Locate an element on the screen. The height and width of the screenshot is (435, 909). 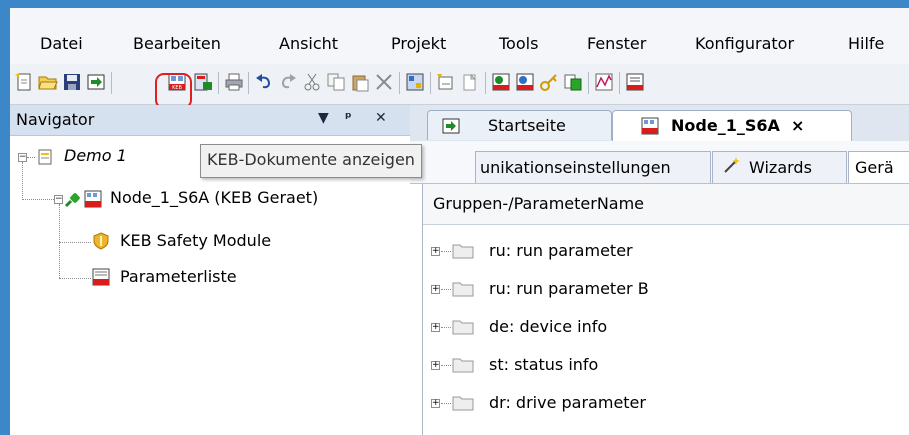
tab-label: Startseite is located at coordinates (527, 125).